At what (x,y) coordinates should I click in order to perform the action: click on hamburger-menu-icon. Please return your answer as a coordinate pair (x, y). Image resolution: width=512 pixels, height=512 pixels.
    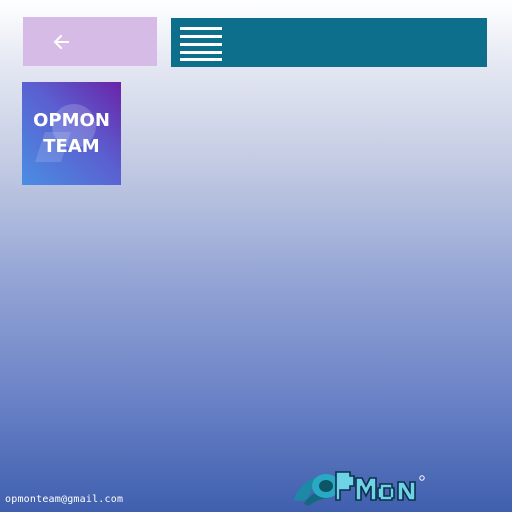
    Looking at the image, I should click on (201, 44).